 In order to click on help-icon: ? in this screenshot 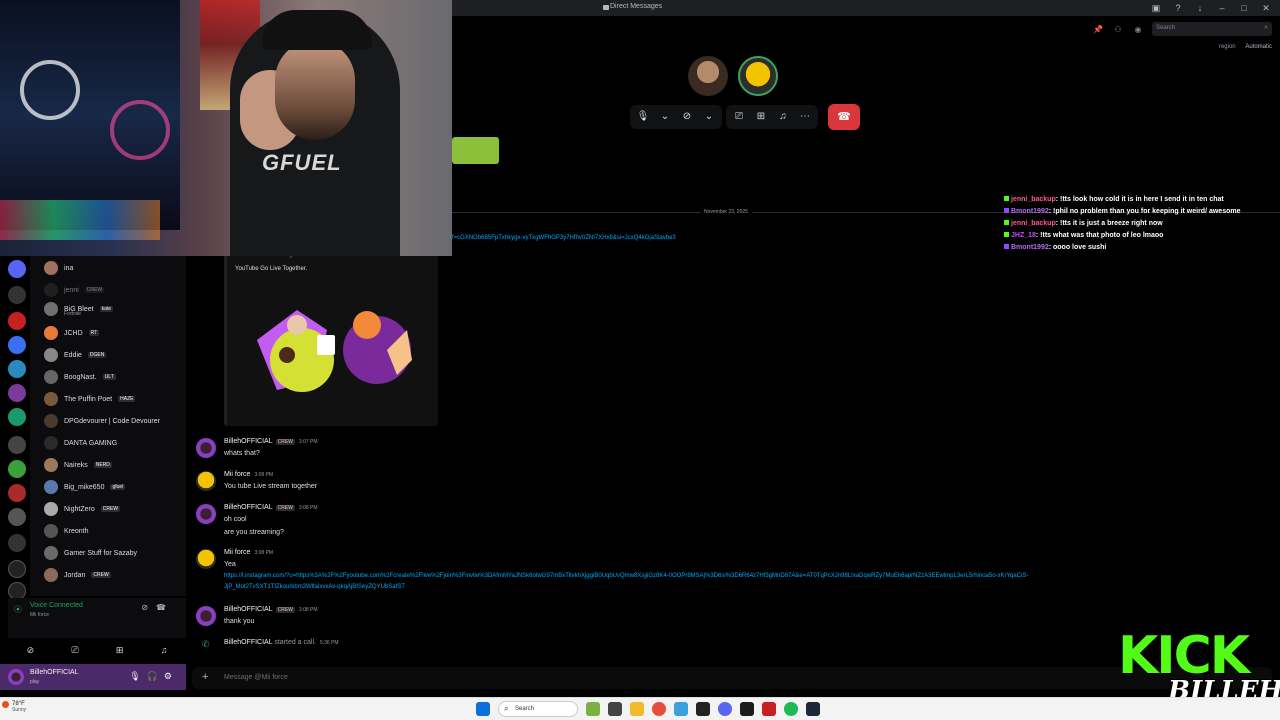, I will do `click(1178, 8)`.